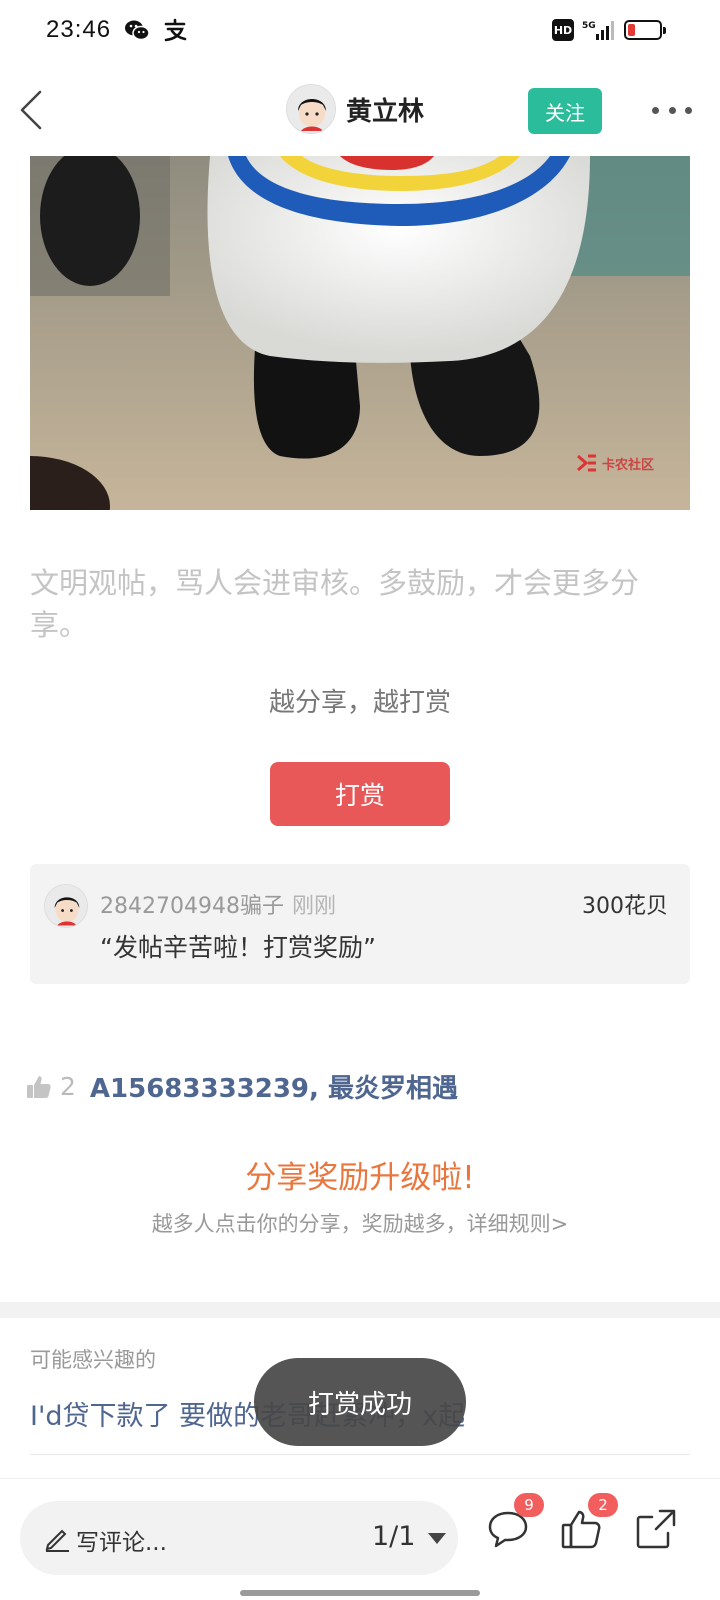 Image resolution: width=720 pixels, height=1600 pixels. What do you see at coordinates (274, 1086) in the screenshot?
I see `liker-names: A15683333239, 最炎罗相遇` at bounding box center [274, 1086].